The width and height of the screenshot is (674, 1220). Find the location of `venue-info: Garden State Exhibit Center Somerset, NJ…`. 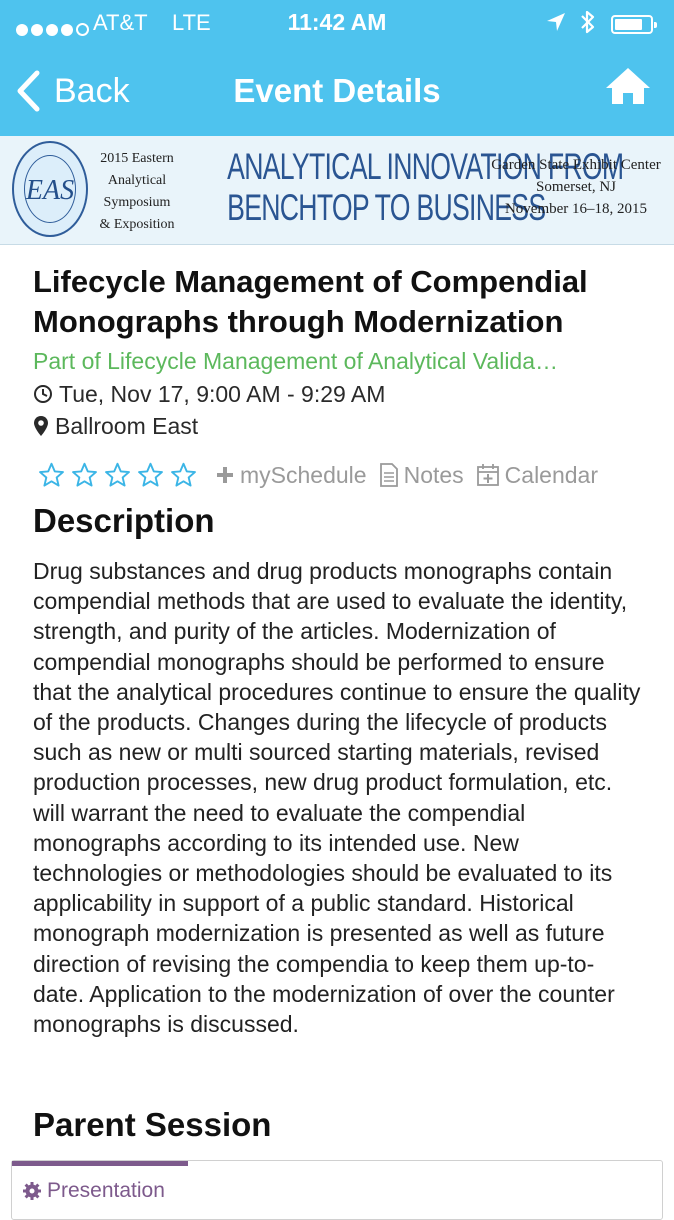

venue-info: Garden State Exhibit Center Somerset, NJ… is located at coordinates (576, 187).